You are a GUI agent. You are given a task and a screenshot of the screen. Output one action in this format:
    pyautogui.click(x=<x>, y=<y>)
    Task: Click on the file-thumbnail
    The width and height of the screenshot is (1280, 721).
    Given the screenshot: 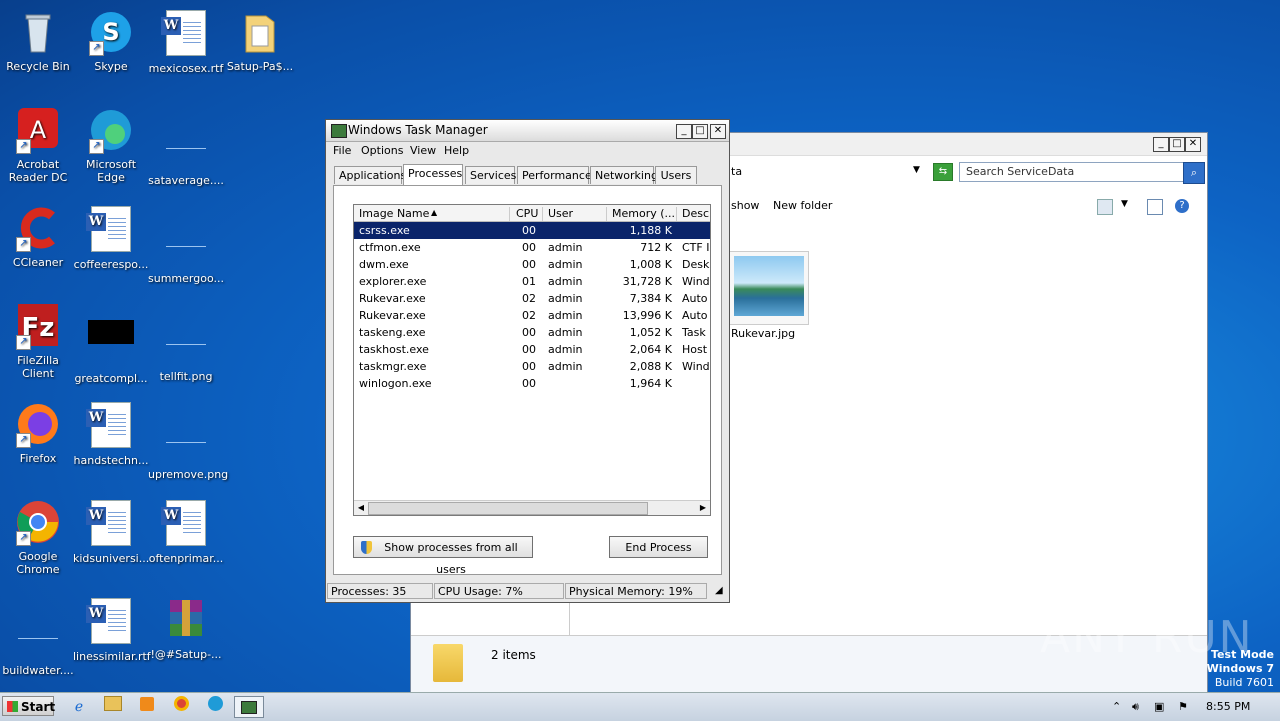 What is the action you would take?
    pyautogui.click(x=769, y=288)
    